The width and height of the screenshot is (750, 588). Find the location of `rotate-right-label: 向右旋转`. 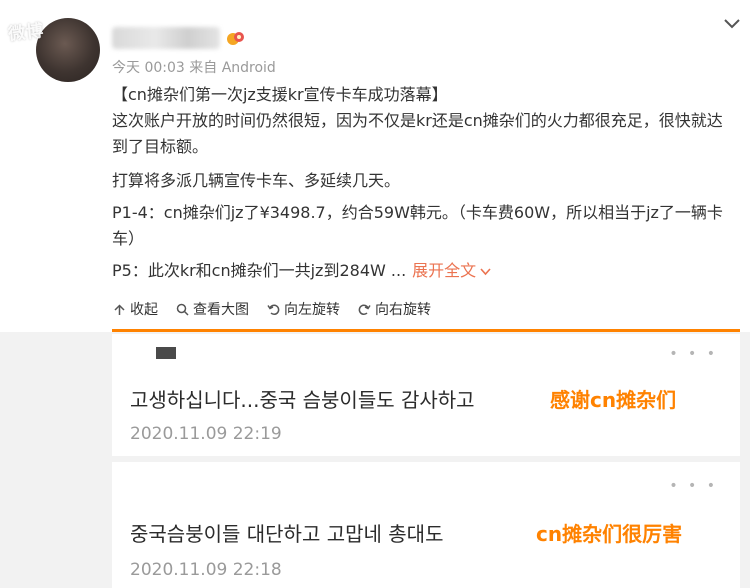

rotate-right-label: 向右旋转 is located at coordinates (403, 310).